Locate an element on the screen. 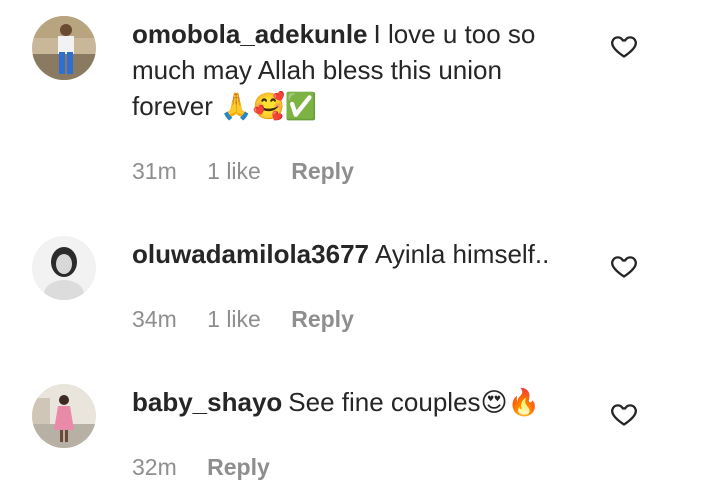 This screenshot has width=720, height=486. comment-username: baby_shayo is located at coordinates (207, 402).